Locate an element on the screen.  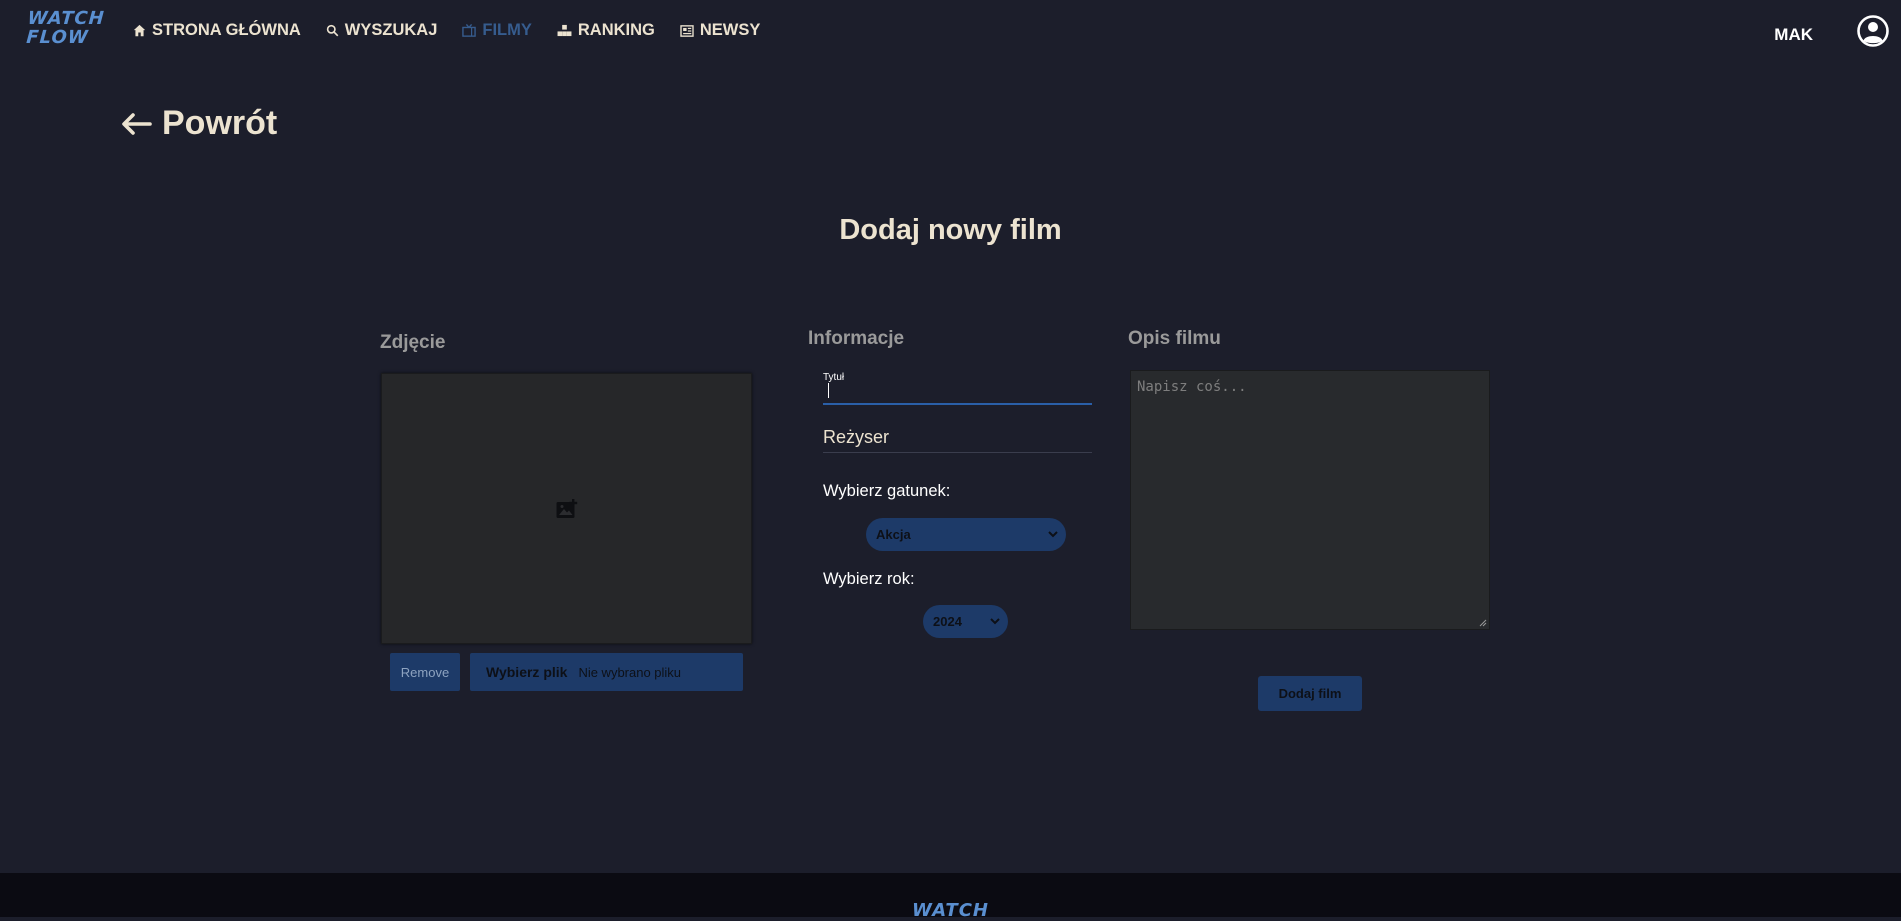
title-input is located at coordinates (957, 394).